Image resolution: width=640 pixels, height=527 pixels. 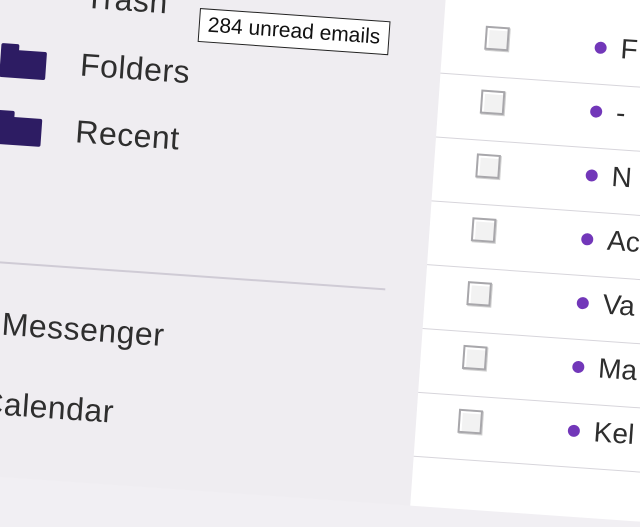 I want to click on sidebar-item-recent: Recent, so click(x=90, y=132).